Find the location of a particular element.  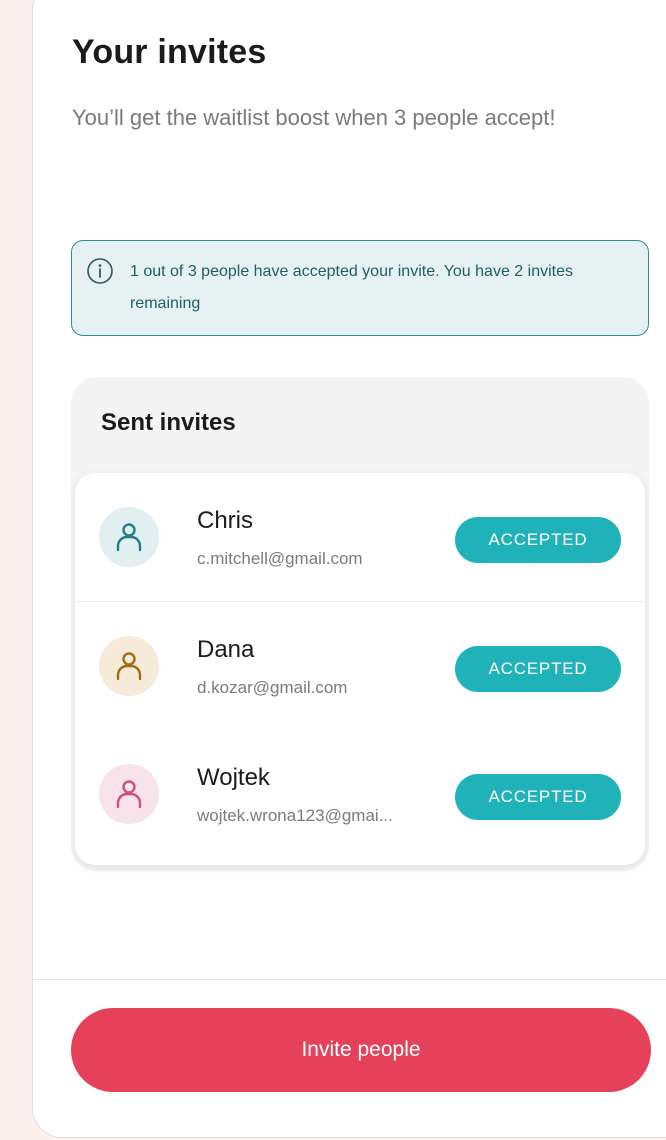

invitee-email: c.mitchell@gmail.com is located at coordinates (280, 558).